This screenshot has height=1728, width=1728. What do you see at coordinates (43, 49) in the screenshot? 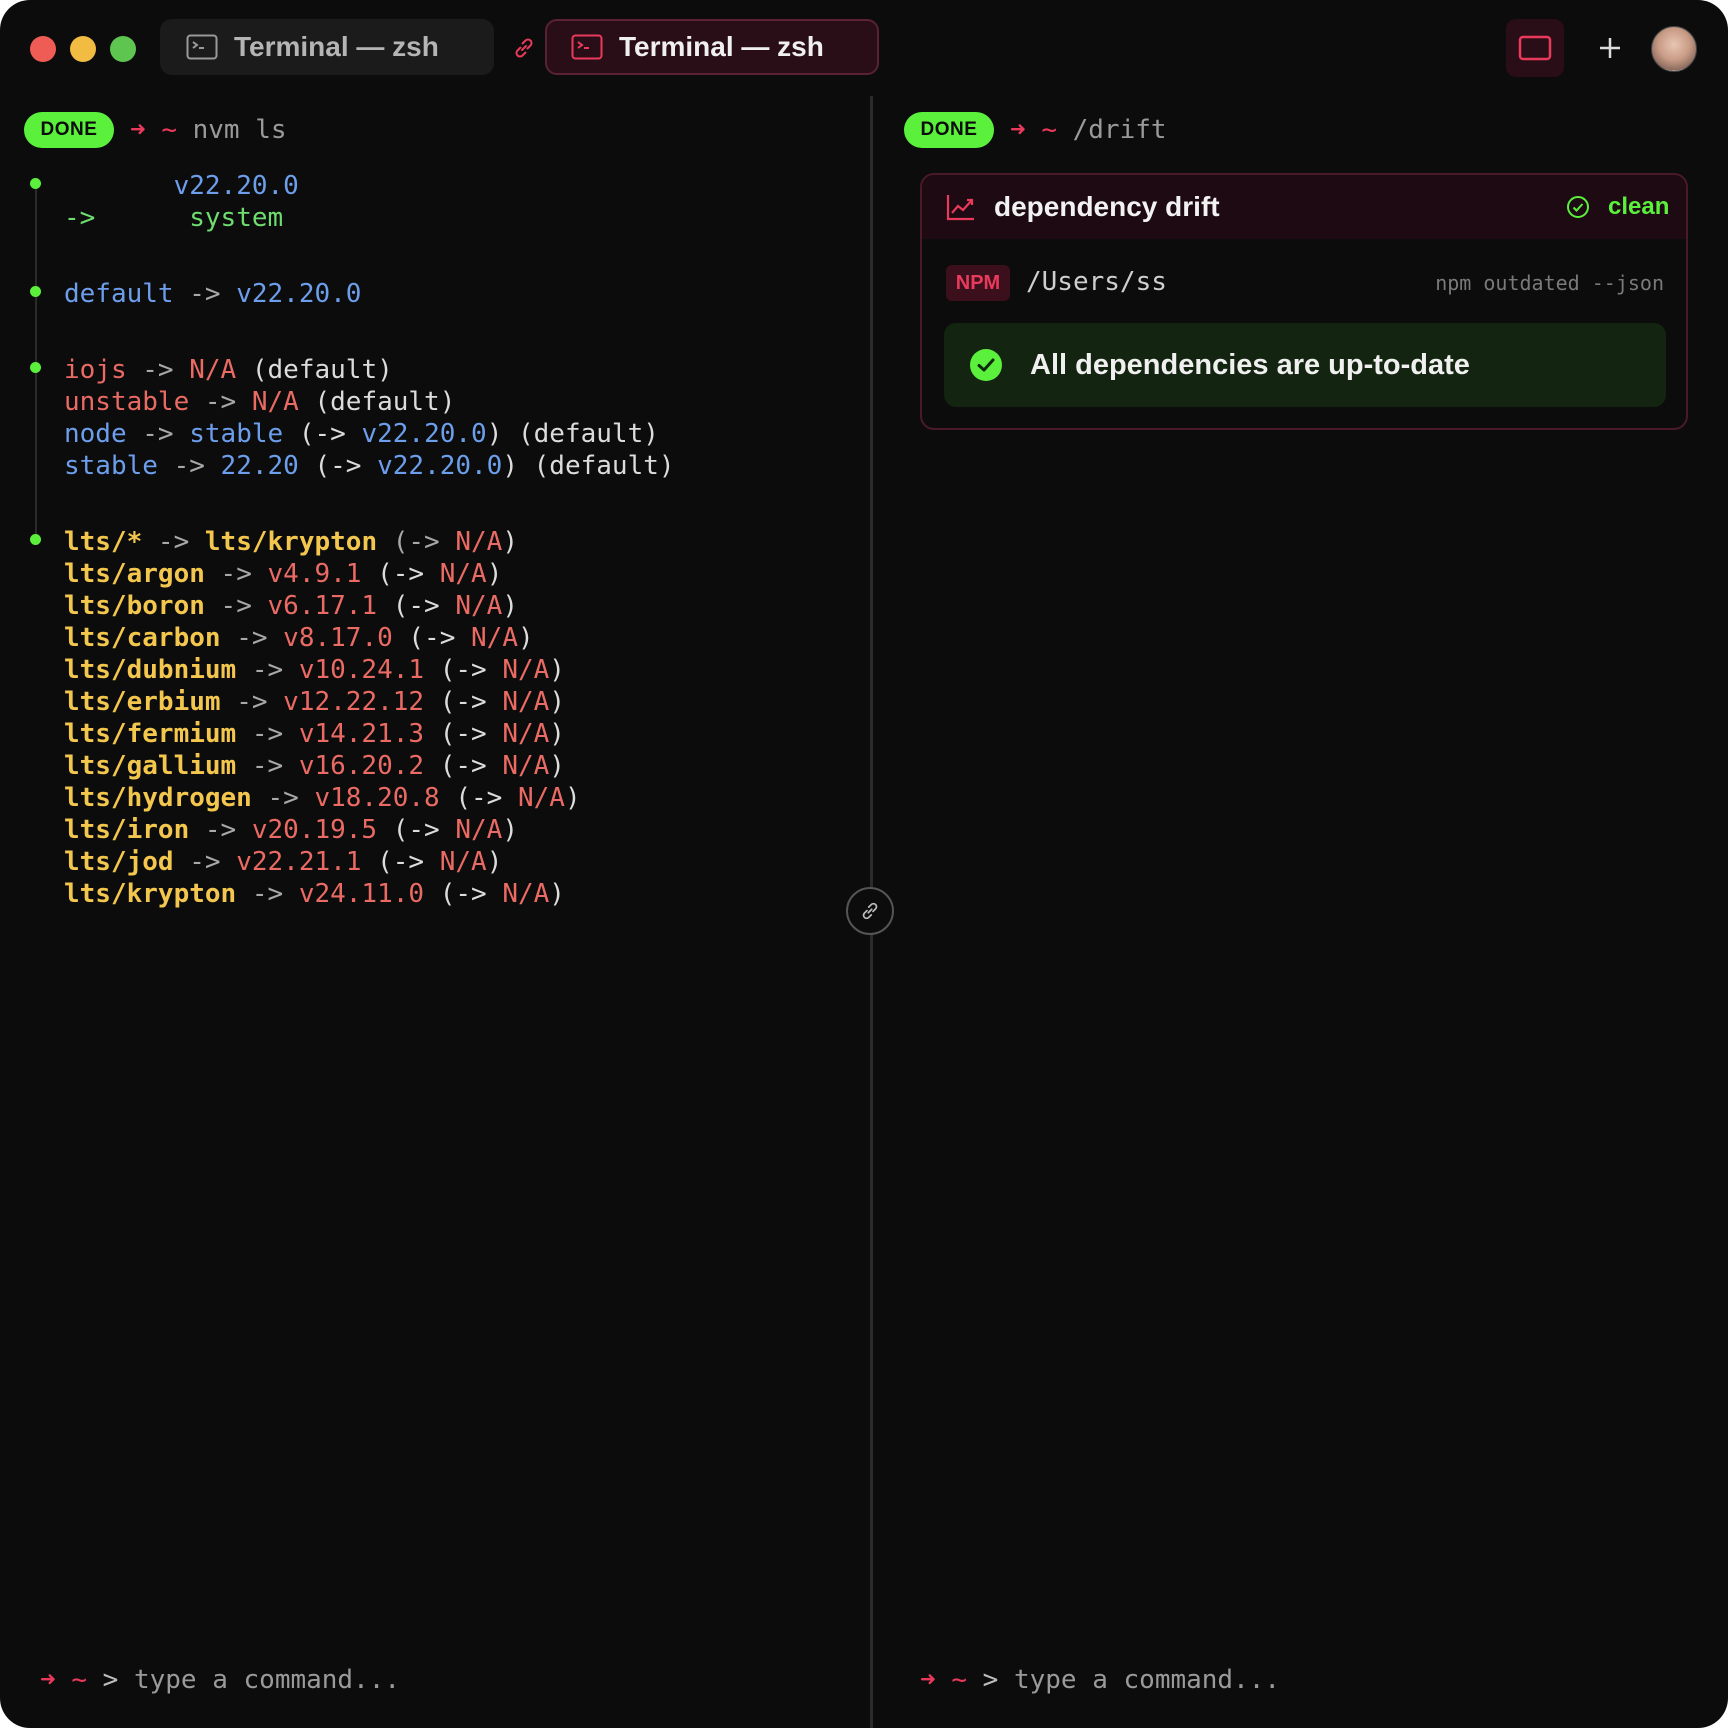
I see `close-window-button` at bounding box center [43, 49].